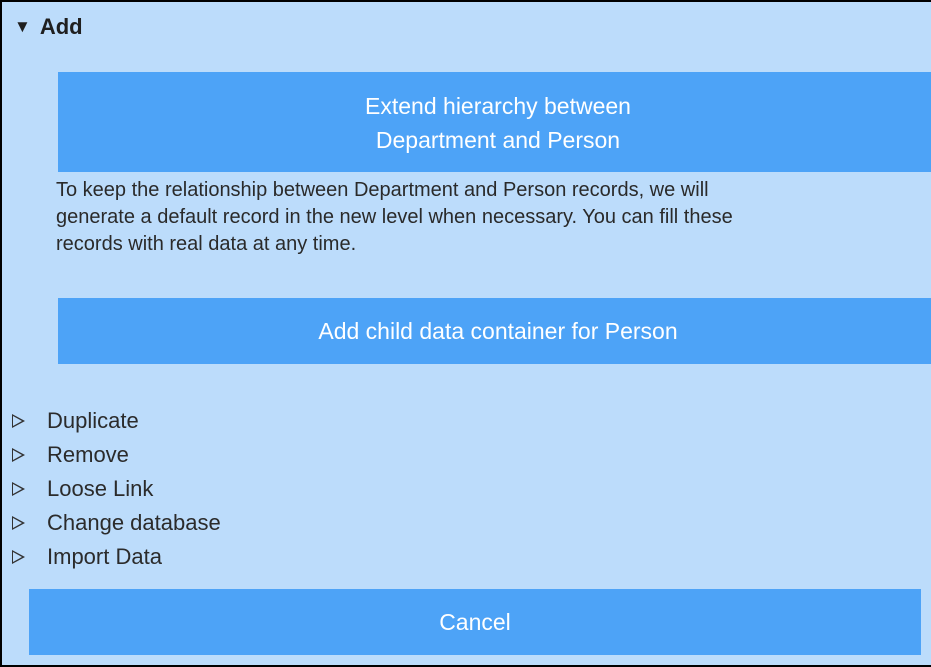 This screenshot has width=931, height=667. I want to click on cancel-label: Cancel, so click(475, 622).